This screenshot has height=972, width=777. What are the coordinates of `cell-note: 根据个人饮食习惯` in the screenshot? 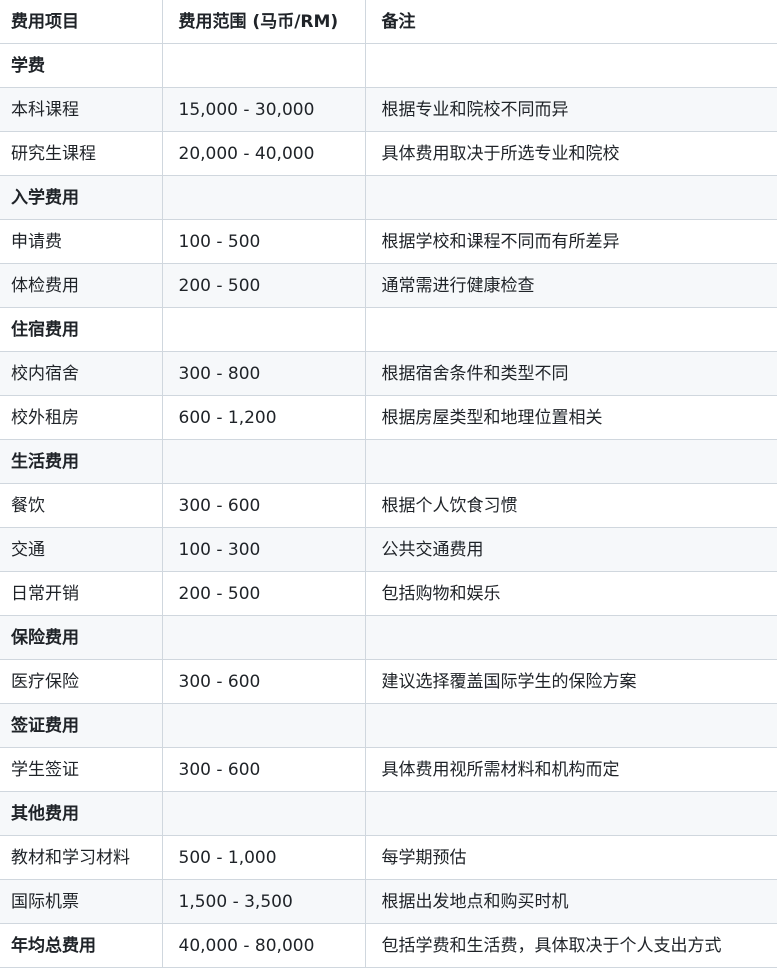 It's located at (570, 505).